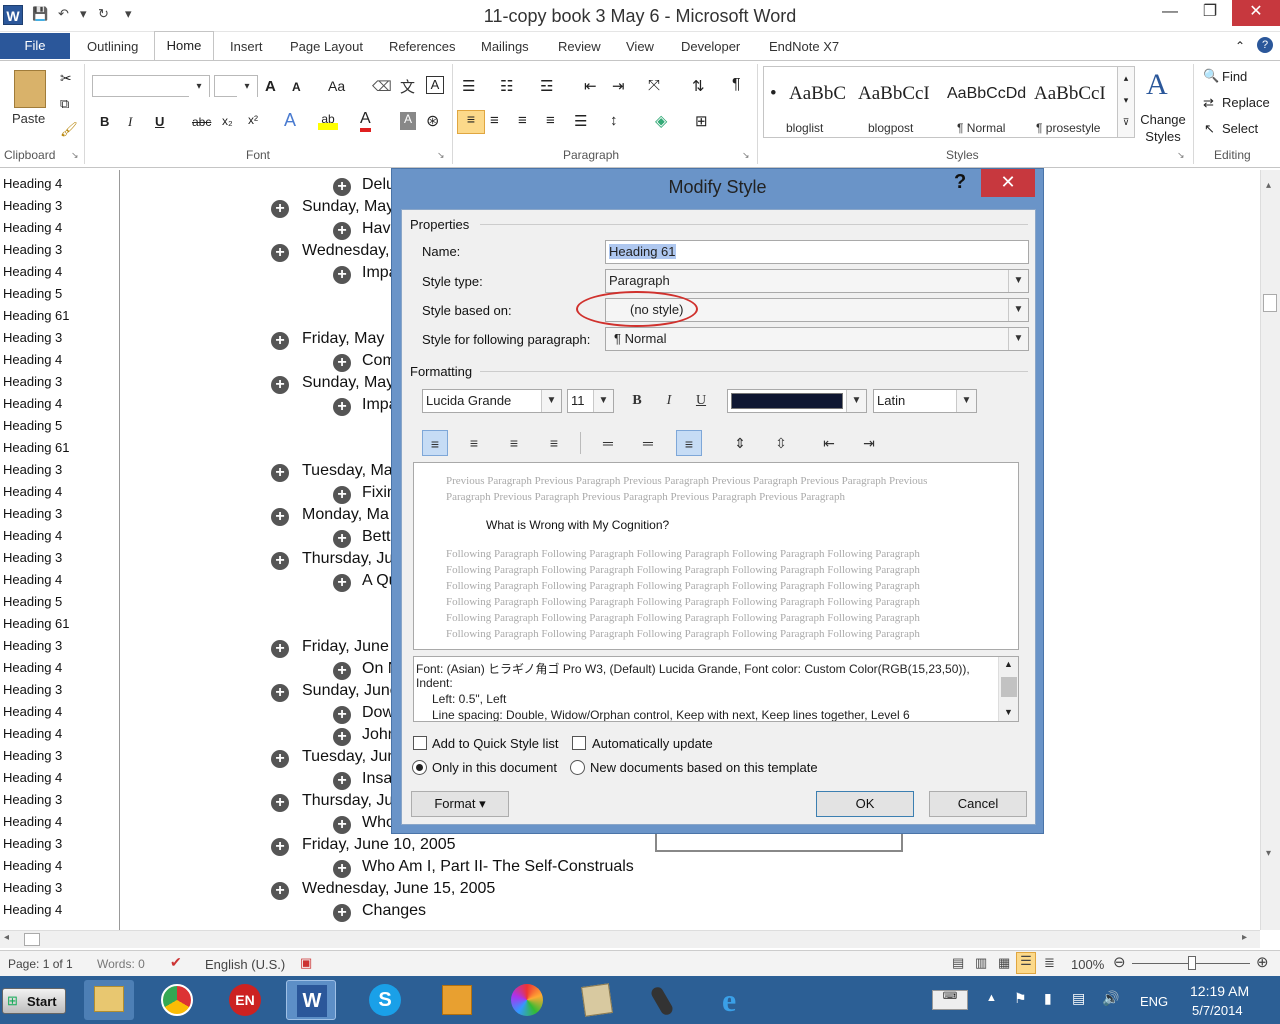 The image size is (1280, 1024). What do you see at coordinates (347, 559) in the screenshot?
I see `document-heading: Thursday, Ju` at bounding box center [347, 559].